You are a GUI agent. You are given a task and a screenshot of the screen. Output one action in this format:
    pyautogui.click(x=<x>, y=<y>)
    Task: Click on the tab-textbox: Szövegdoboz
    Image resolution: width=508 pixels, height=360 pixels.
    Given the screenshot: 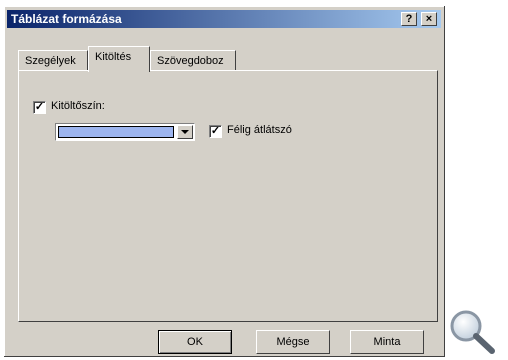 What is the action you would take?
    pyautogui.click(x=193, y=60)
    